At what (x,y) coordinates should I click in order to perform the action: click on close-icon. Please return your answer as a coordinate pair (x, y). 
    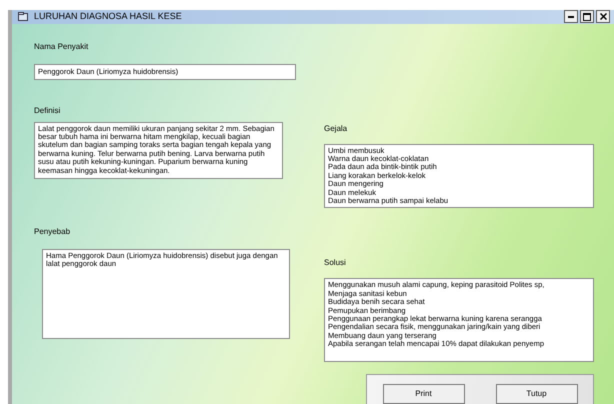
    Looking at the image, I should click on (603, 16).